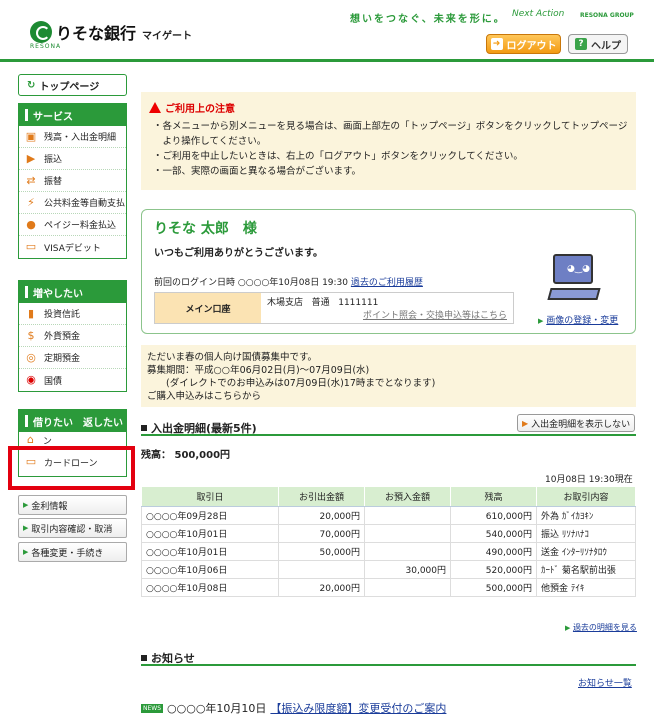 This screenshot has width=654, height=714. I want to click on group-name: RESONA GROUP, so click(607, 15).